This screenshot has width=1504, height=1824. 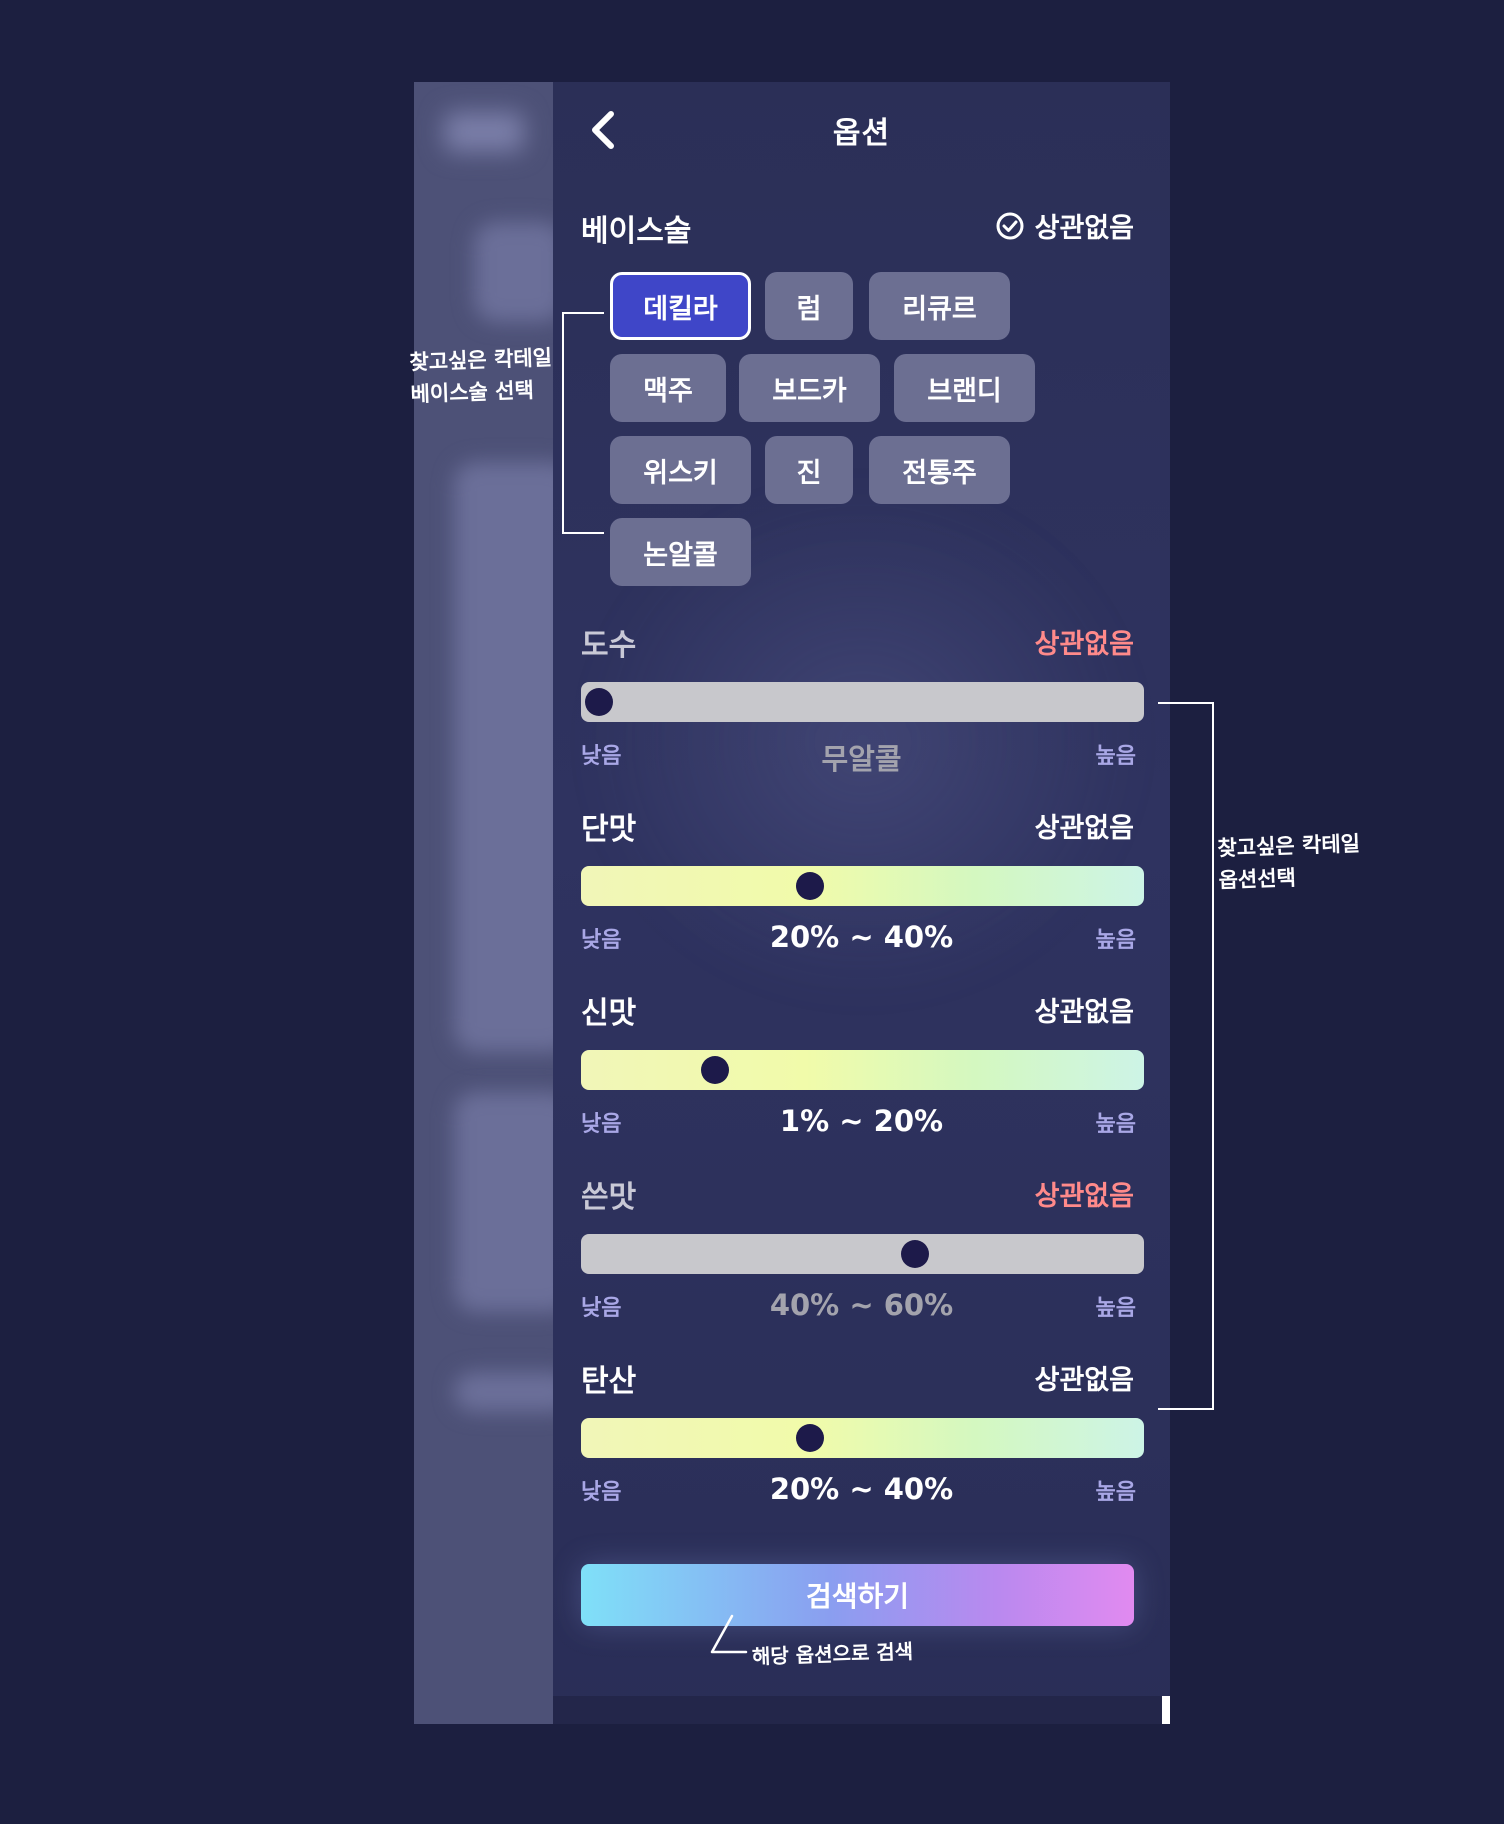 I want to click on chip-non-alcohol: 논알콜, so click(x=680, y=552).